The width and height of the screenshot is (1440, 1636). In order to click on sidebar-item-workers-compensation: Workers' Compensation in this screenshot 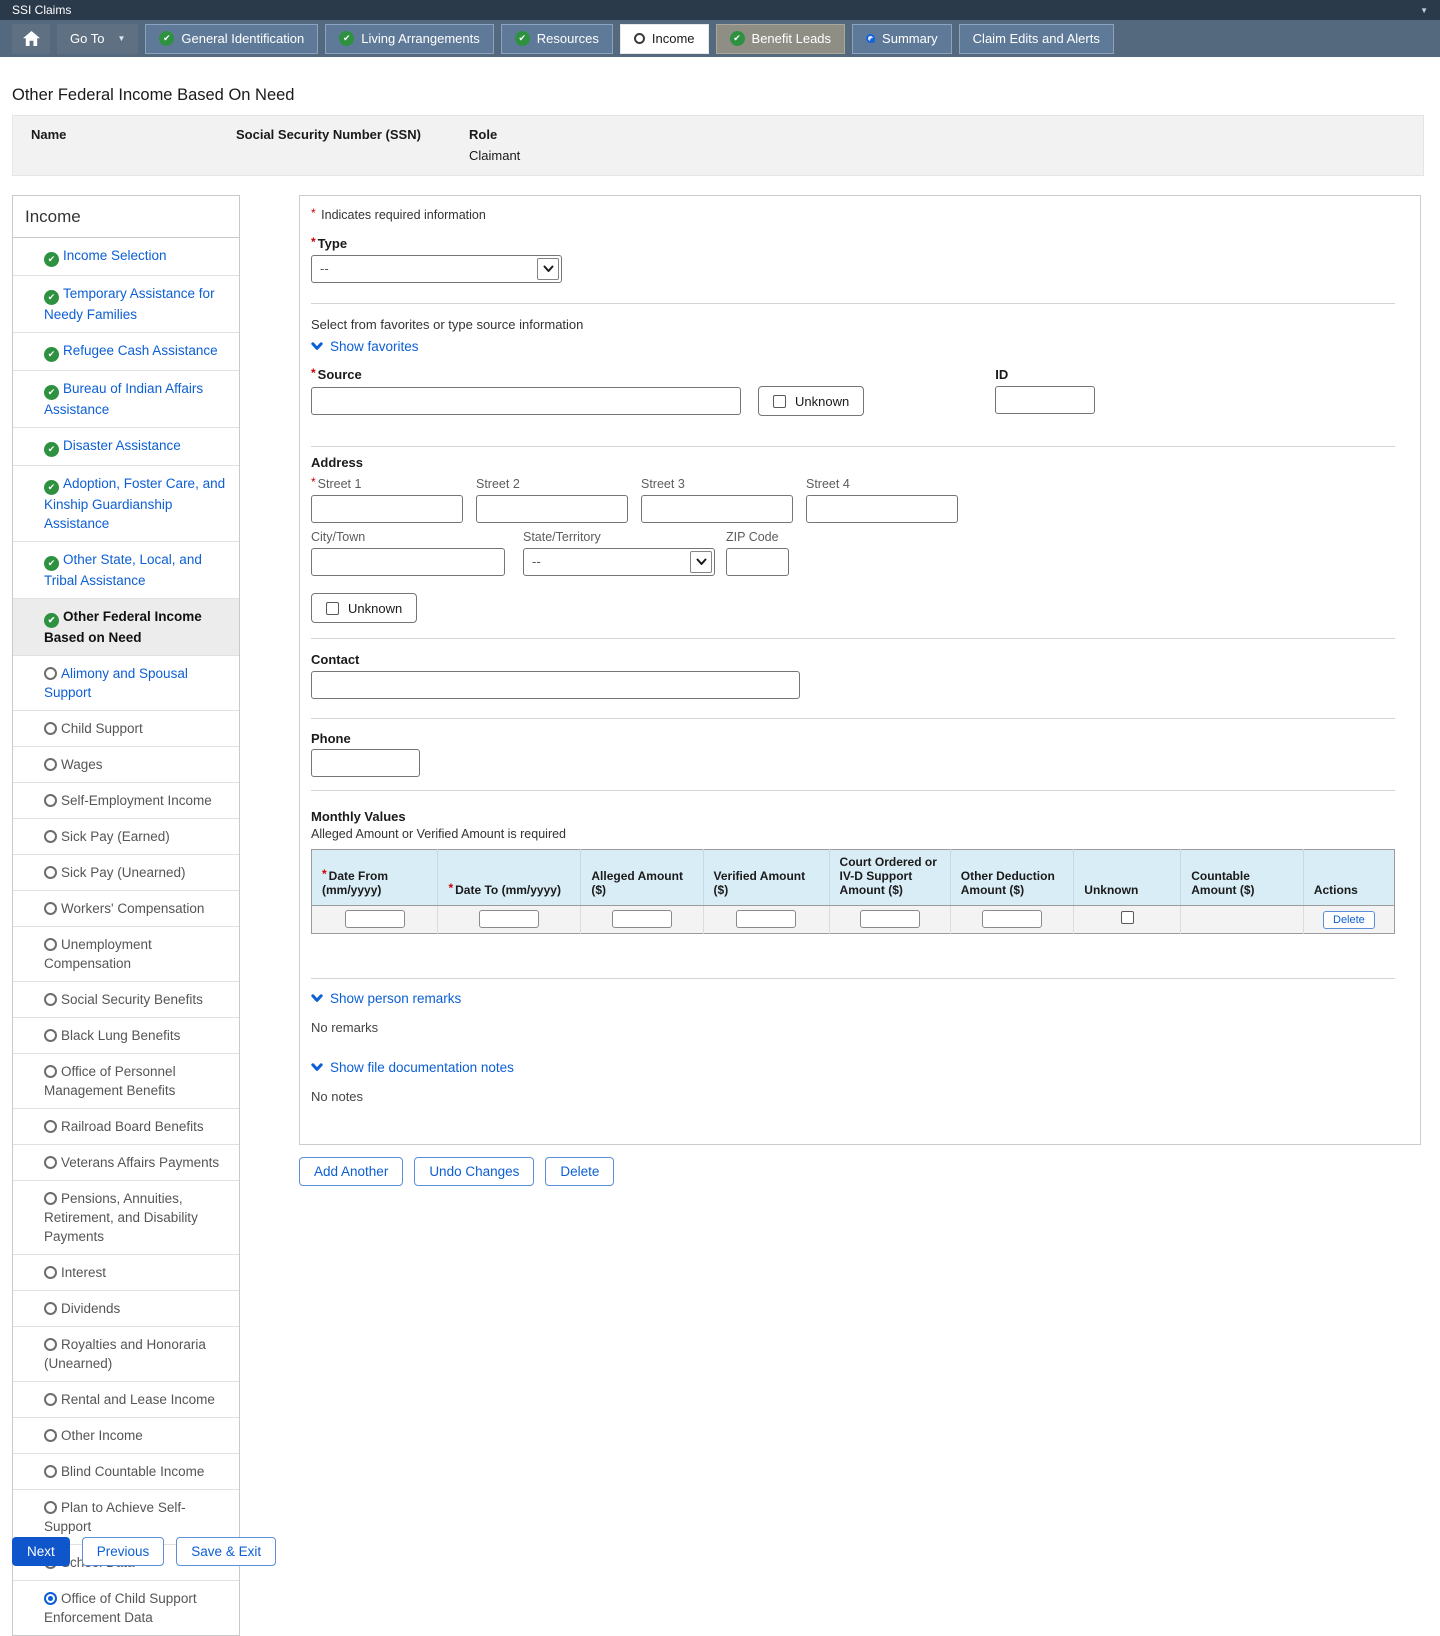, I will do `click(126, 909)`.